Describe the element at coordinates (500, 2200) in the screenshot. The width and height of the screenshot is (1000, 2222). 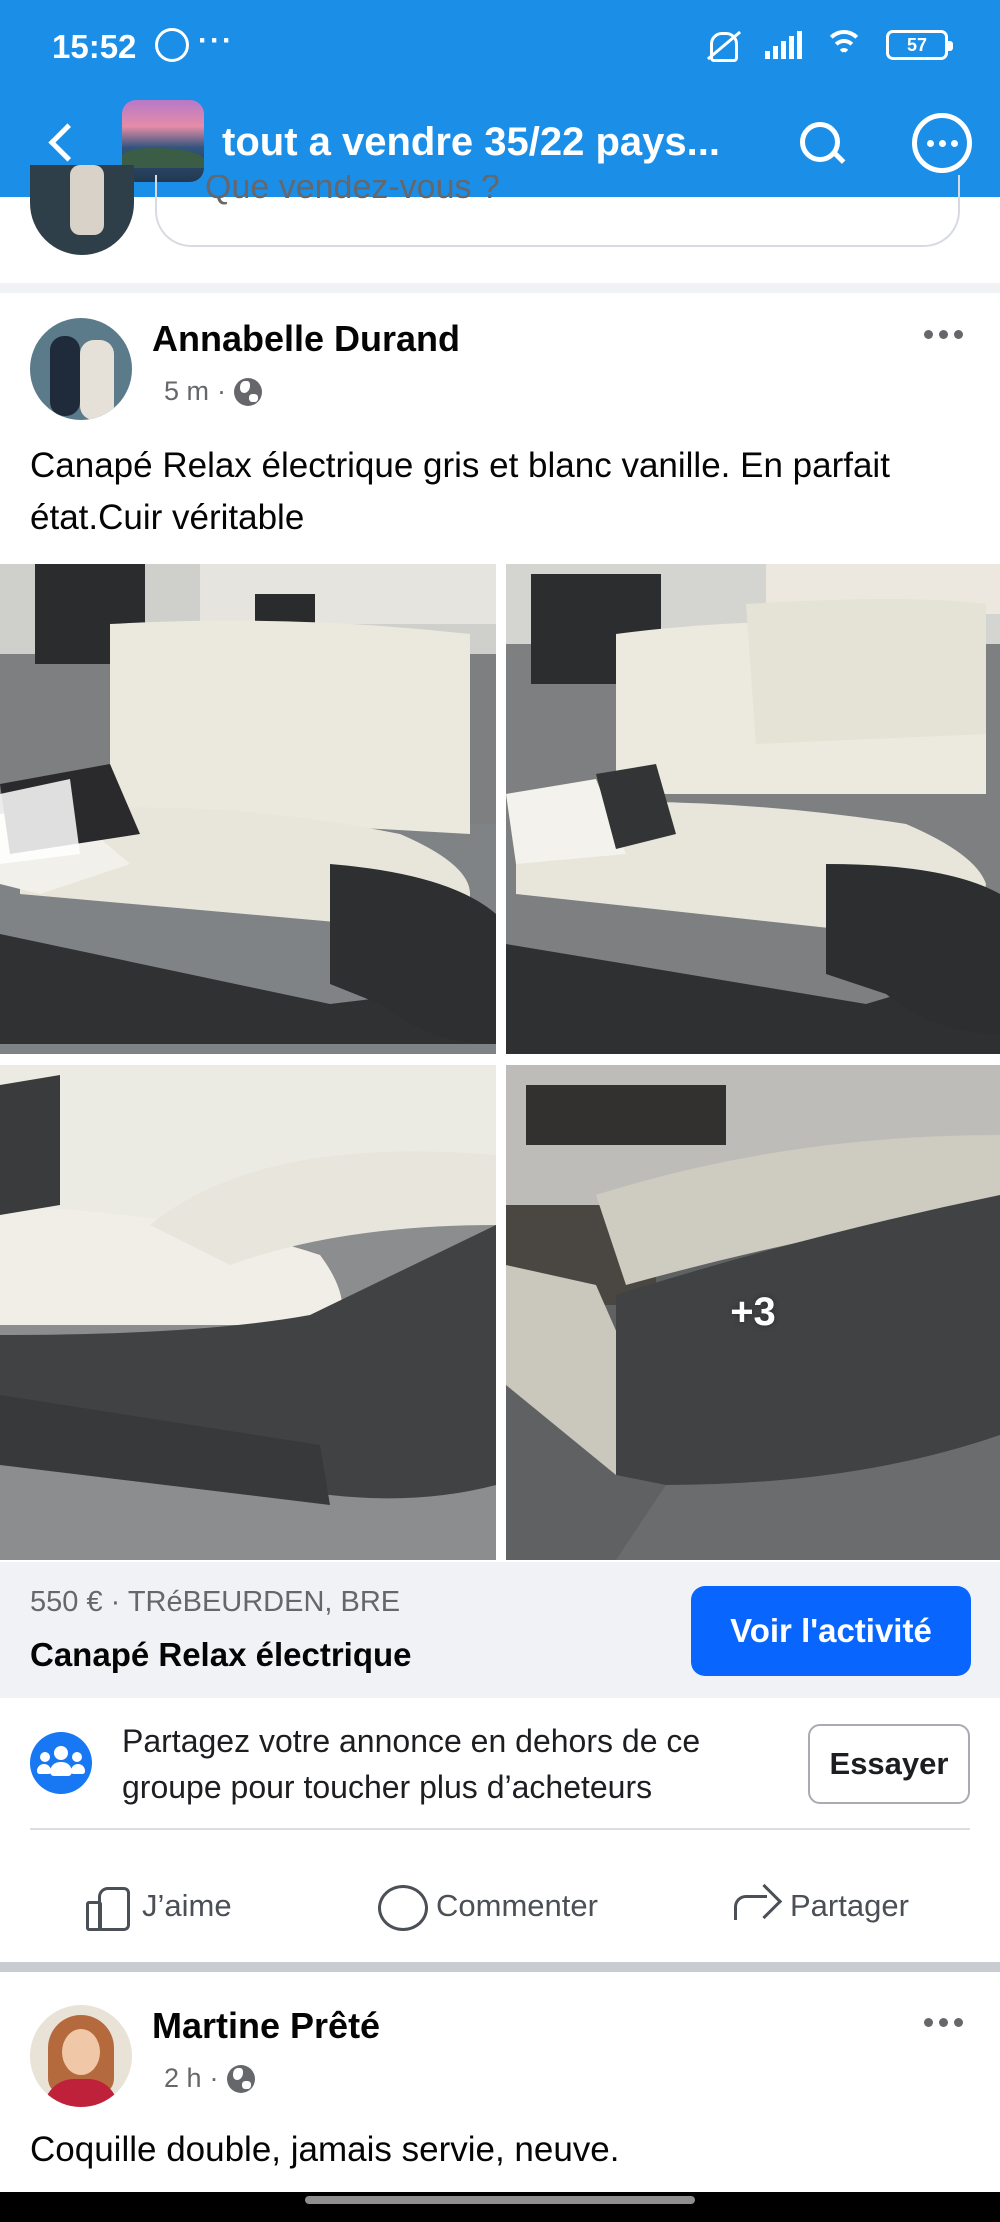
I see `home-handle` at that location.